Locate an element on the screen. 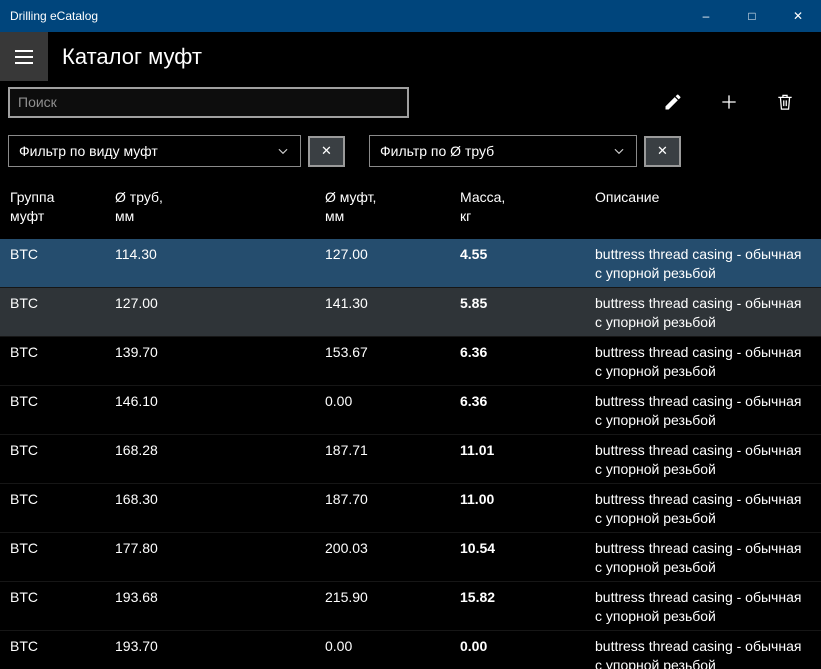 The height and width of the screenshot is (669, 821). cell-pipe-diameter: 114.30 is located at coordinates (136, 254).